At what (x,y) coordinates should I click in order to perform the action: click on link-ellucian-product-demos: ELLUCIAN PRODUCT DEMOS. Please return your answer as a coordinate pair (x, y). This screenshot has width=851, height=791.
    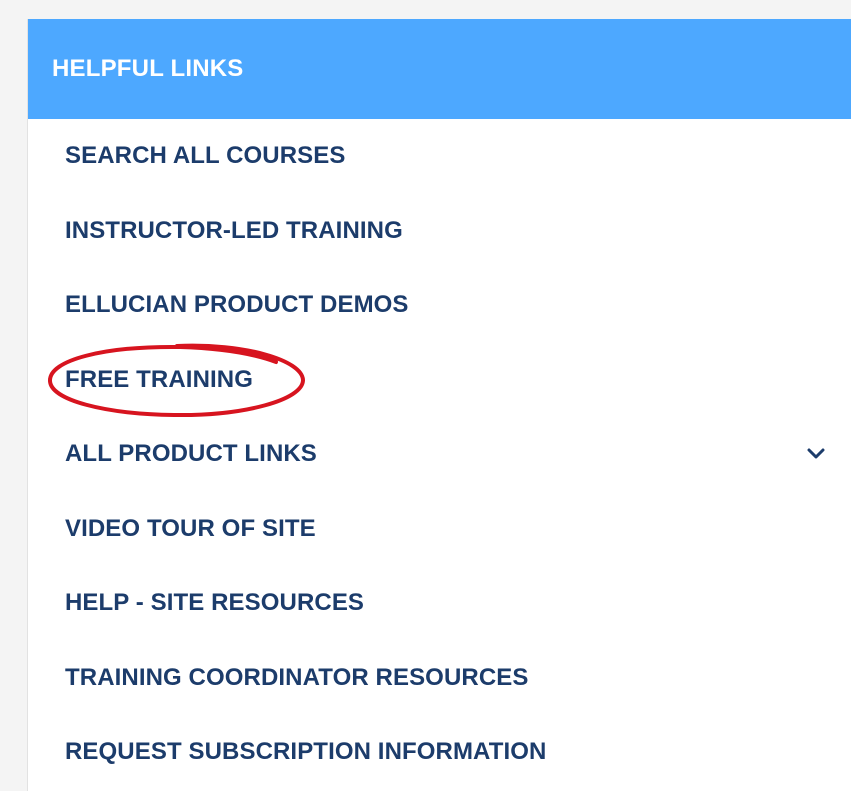
    Looking at the image, I should click on (439, 305).